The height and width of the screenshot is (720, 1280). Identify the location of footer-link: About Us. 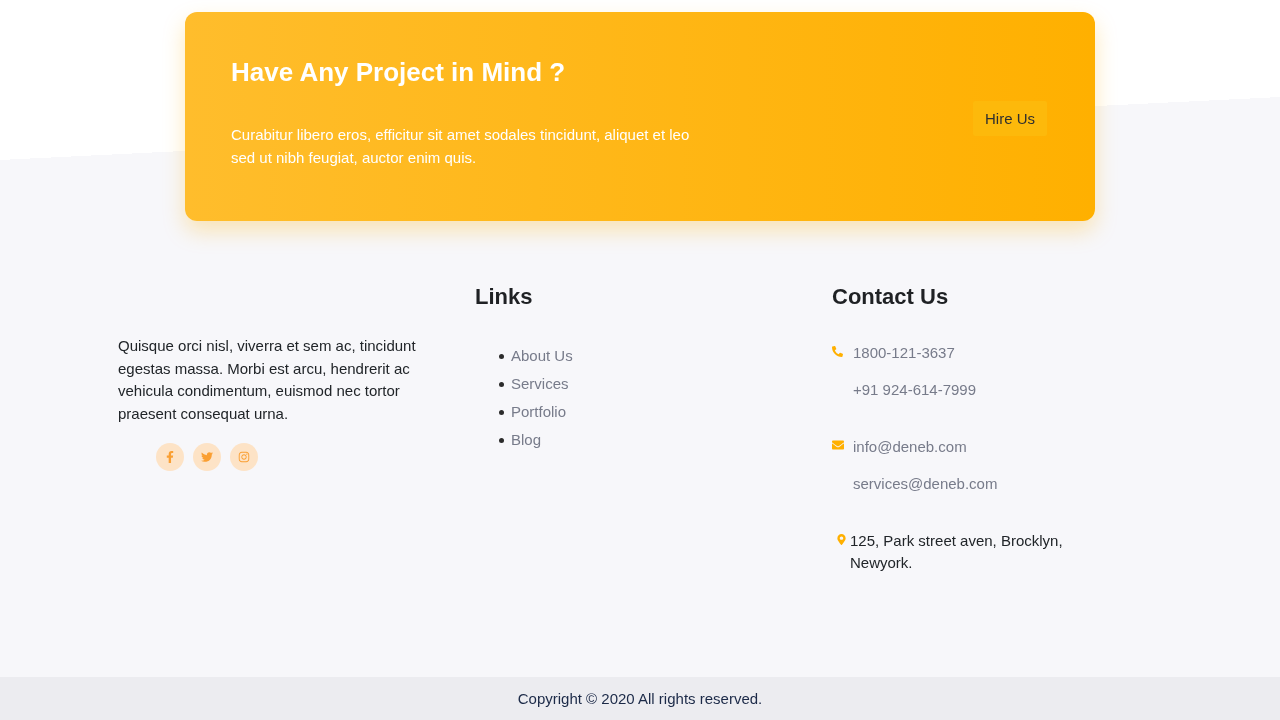
(542, 356).